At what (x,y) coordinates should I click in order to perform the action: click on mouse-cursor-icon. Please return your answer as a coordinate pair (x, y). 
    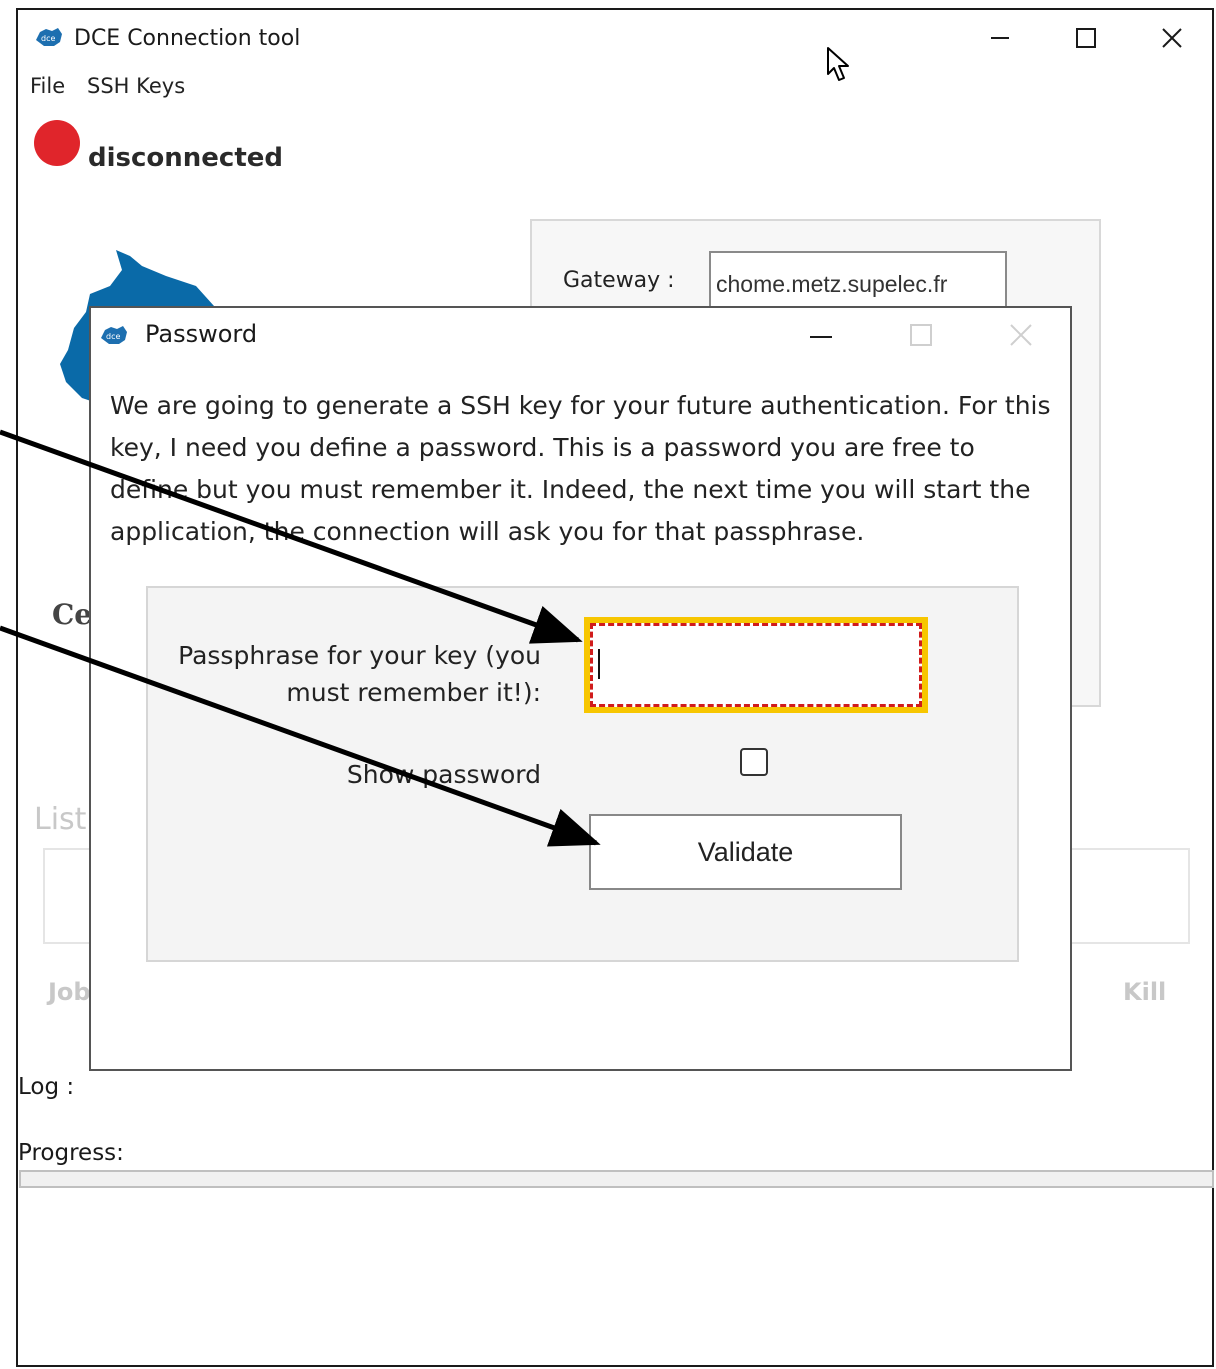
    Looking at the image, I should click on (838, 64).